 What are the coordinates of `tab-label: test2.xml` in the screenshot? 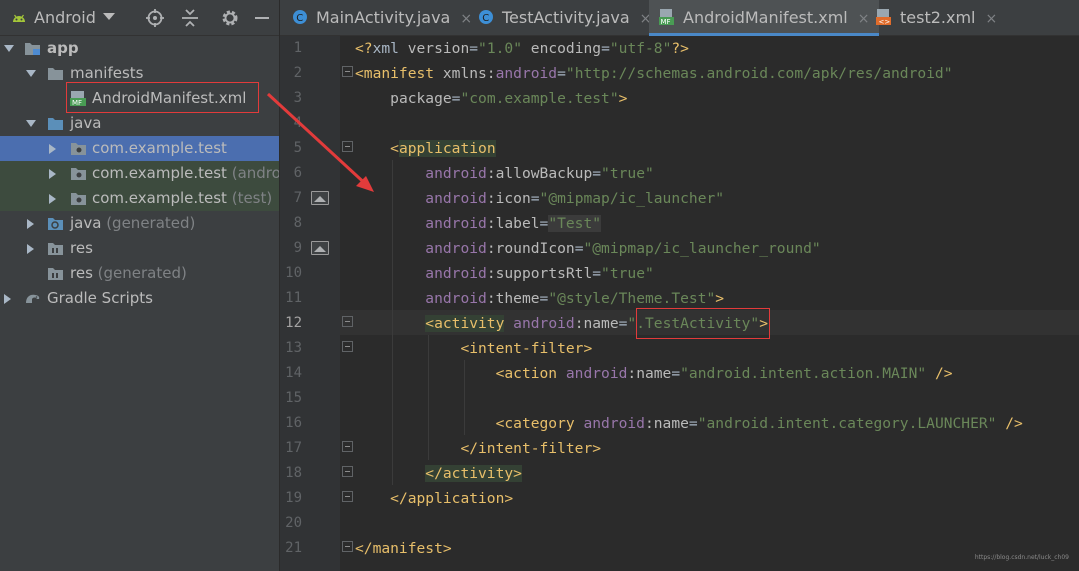 It's located at (938, 17).